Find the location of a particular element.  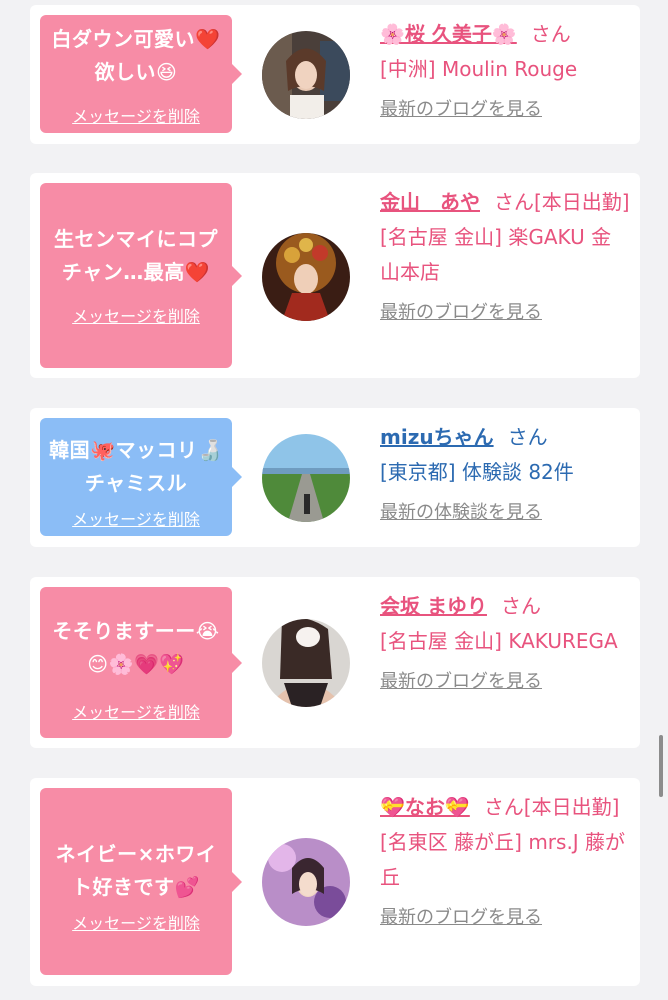

message-text: ネイビー×ホワイト好きです💕 is located at coordinates (136, 870).